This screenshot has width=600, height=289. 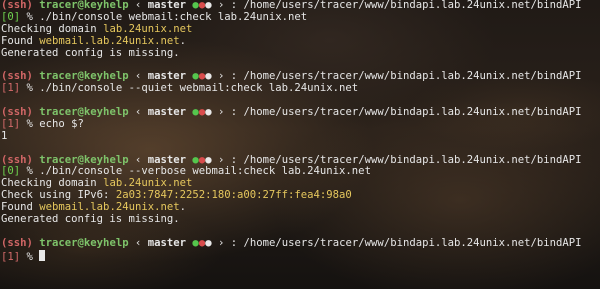 What do you see at coordinates (300, 124) in the screenshot?
I see `command-line: [1] % echo $?` at bounding box center [300, 124].